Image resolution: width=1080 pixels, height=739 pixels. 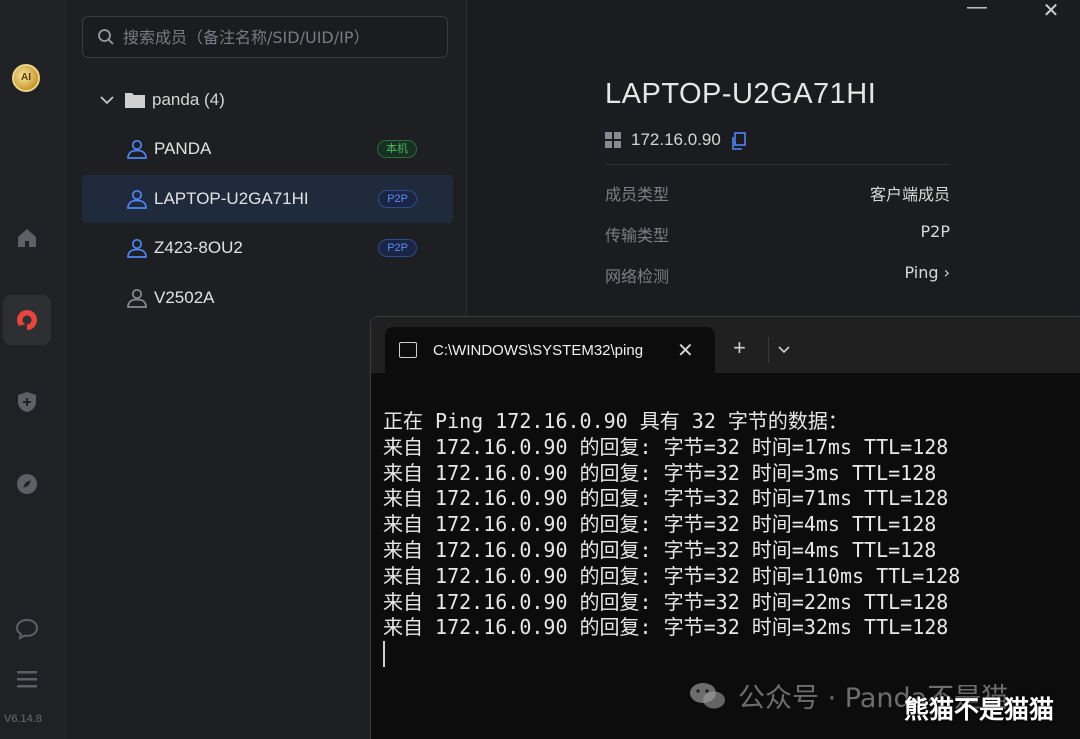 What do you see at coordinates (739, 141) in the screenshot?
I see `copy-icon` at bounding box center [739, 141].